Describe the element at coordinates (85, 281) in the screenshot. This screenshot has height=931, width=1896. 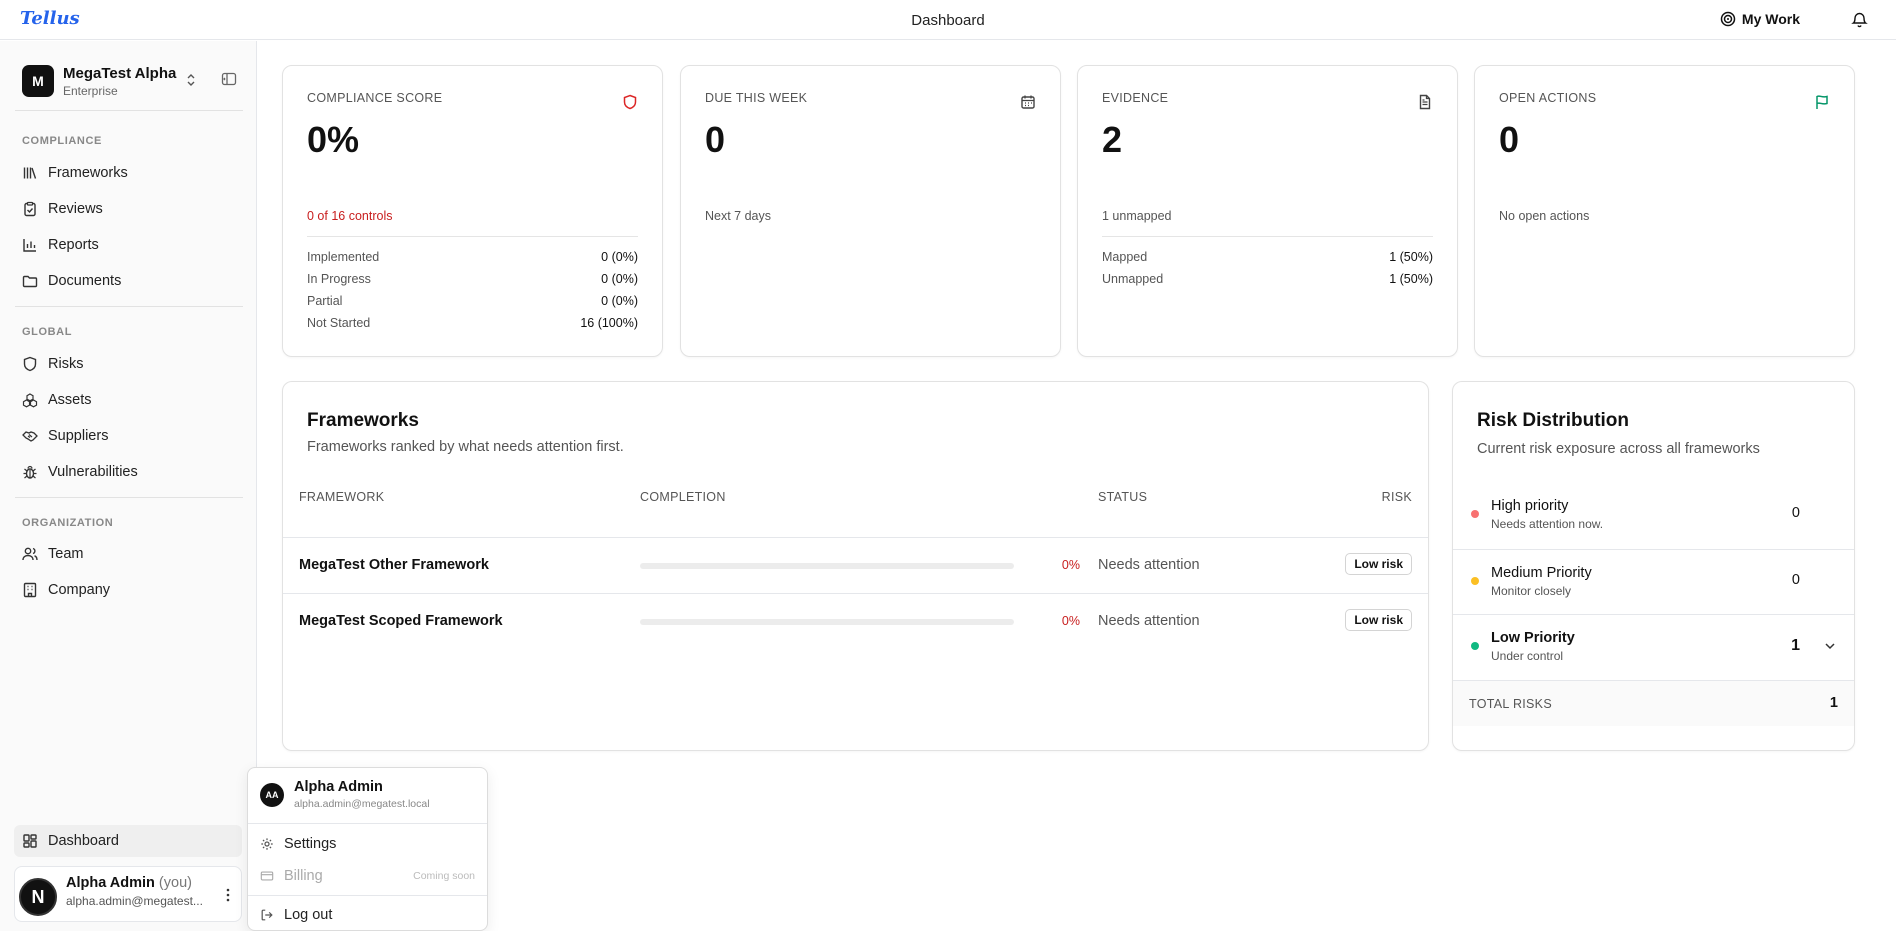
I see `sidebar-item-label: Documents` at that location.